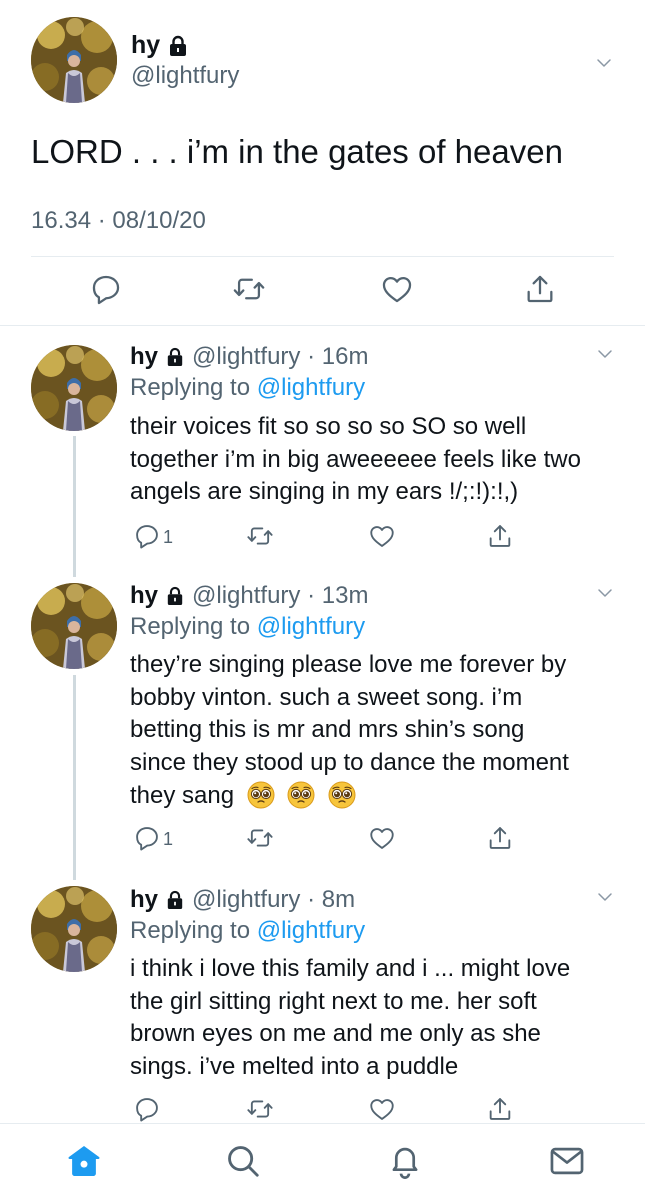 The width and height of the screenshot is (645, 1201). Describe the element at coordinates (280, 595) in the screenshot. I see `handle-time: @lightfury · 13m` at that location.